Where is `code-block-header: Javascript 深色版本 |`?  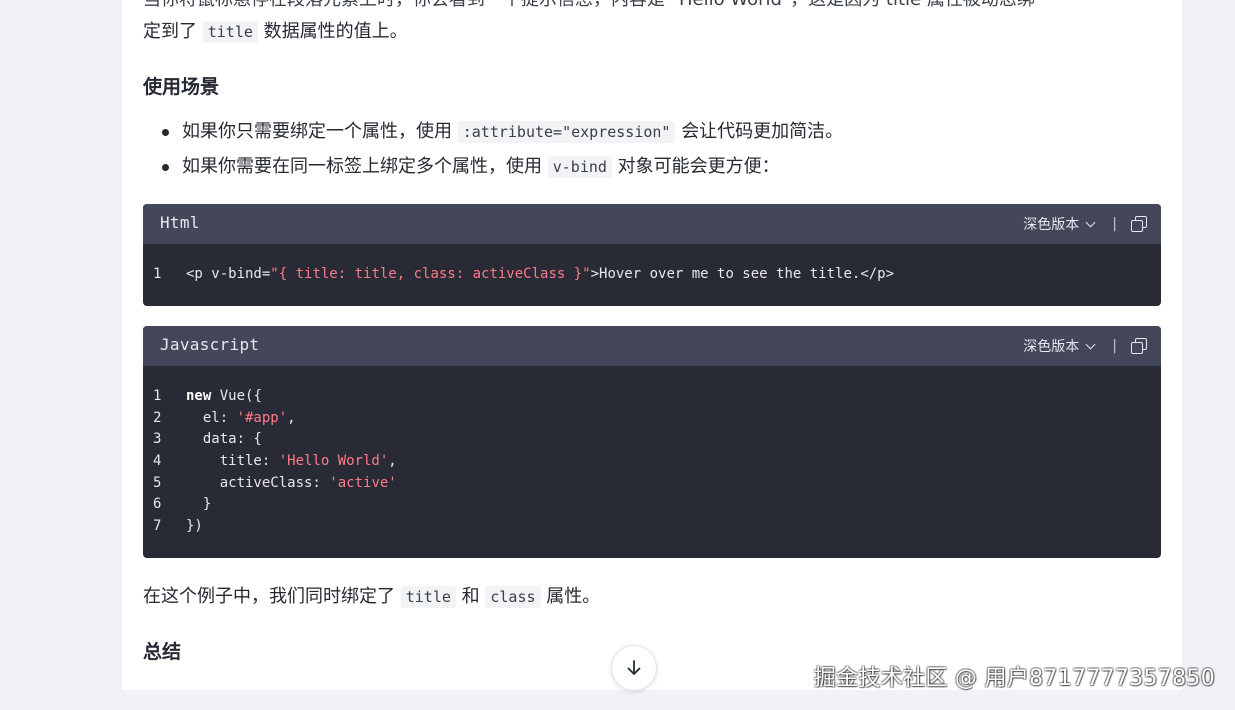
code-block-header: Javascript 深色版本 | is located at coordinates (652, 346).